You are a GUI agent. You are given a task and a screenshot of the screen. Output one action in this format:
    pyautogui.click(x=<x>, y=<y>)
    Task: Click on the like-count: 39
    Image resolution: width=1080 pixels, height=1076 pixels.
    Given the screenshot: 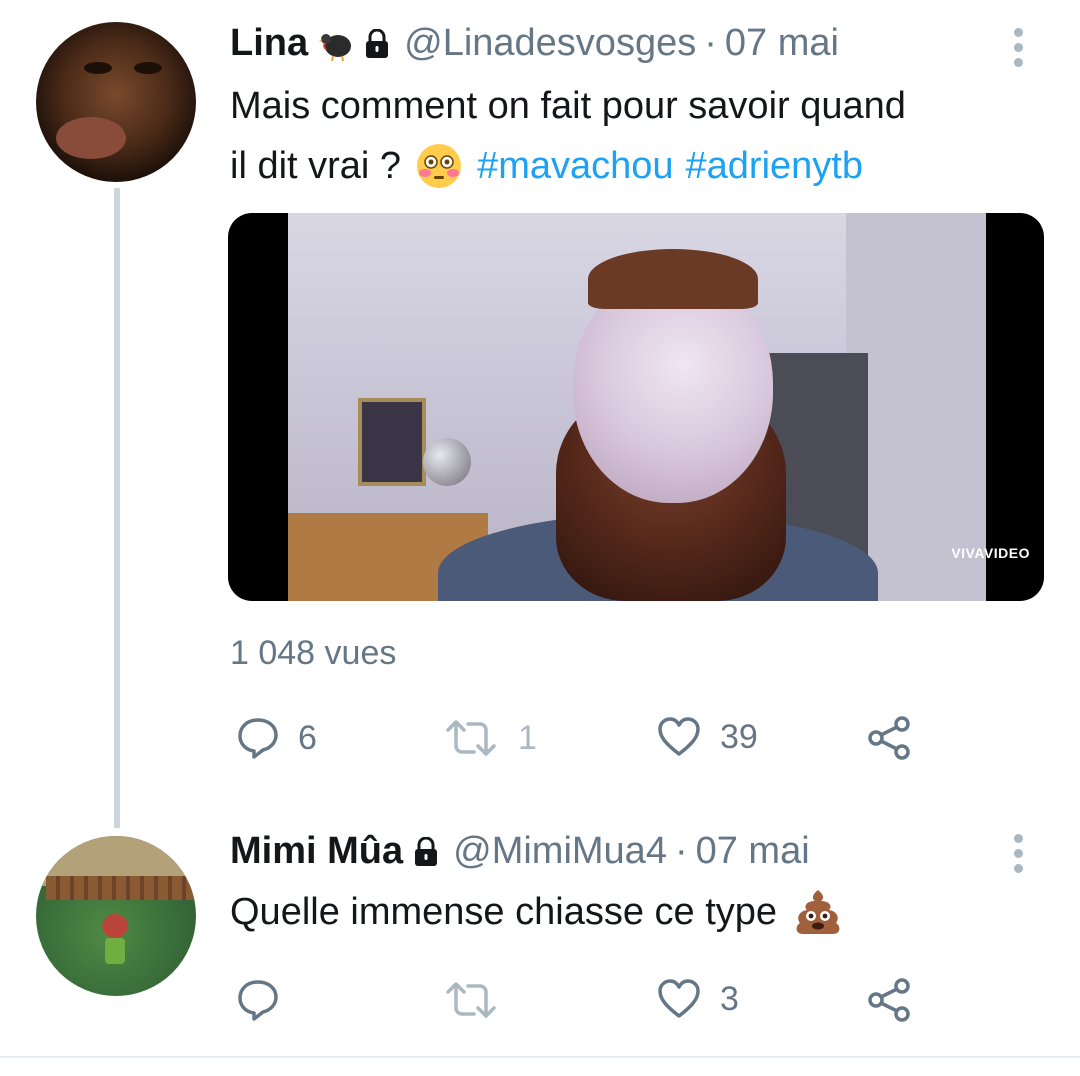 What is the action you would take?
    pyautogui.click(x=739, y=736)
    